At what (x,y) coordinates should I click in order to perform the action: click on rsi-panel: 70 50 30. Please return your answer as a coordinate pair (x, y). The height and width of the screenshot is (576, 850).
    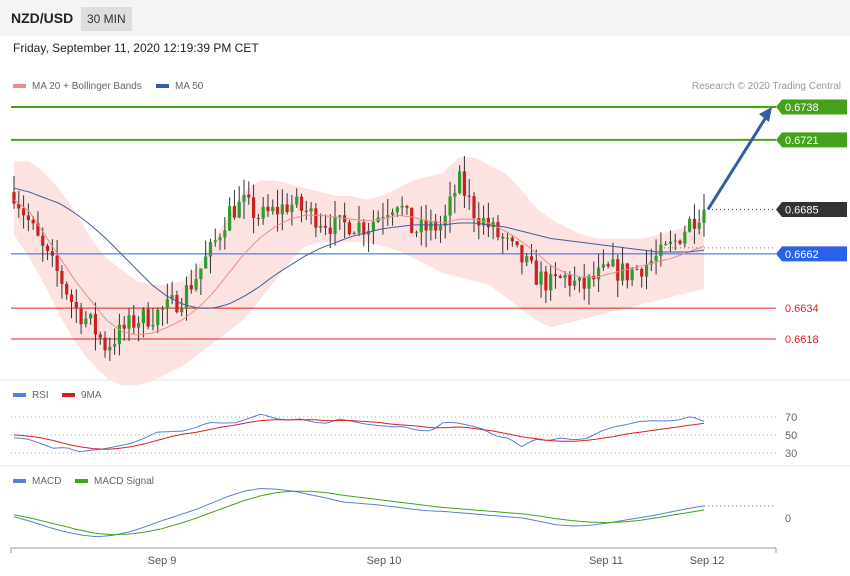
    Looking at the image, I should click on (404, 436).